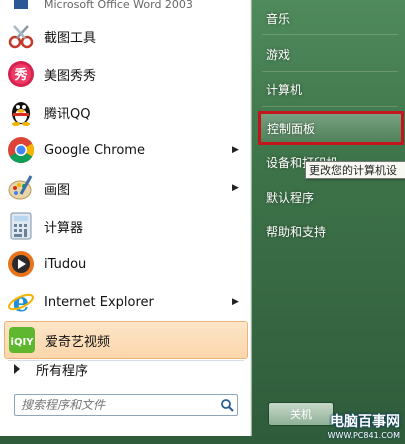 This screenshot has width=405, height=444. I want to click on iqiyi-icon: iQIY, so click(22, 340).